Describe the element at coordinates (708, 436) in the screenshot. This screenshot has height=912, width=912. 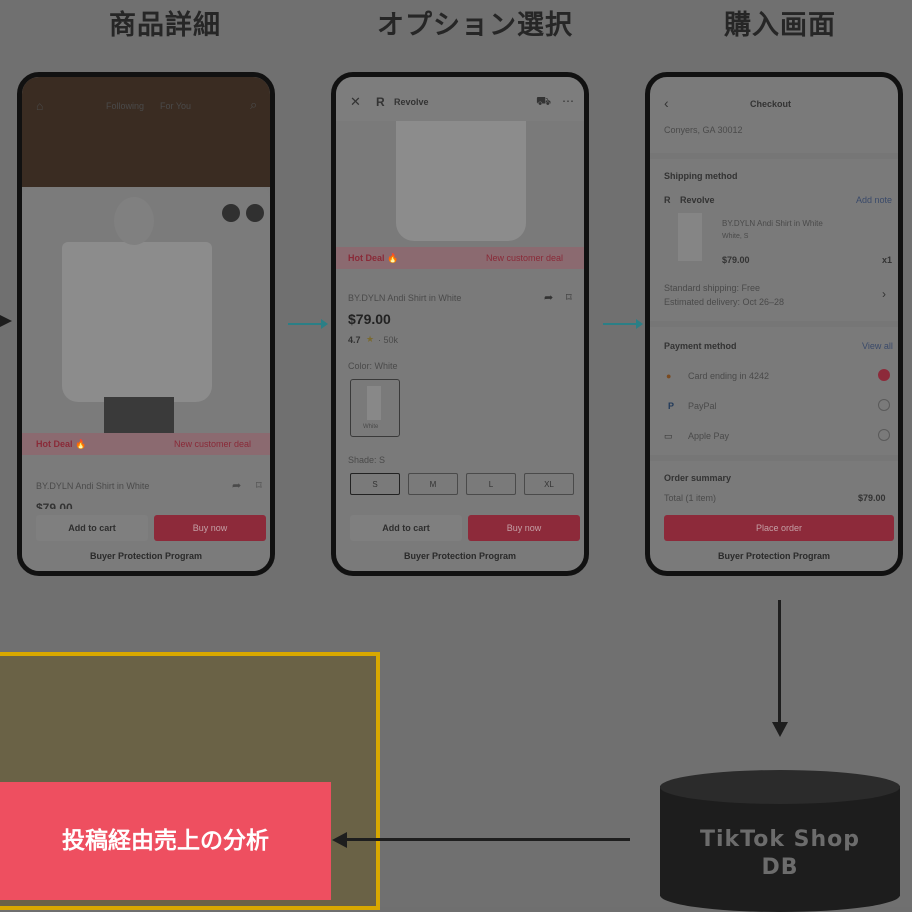
I see `payment-apple-pay: Apple Pay` at that location.